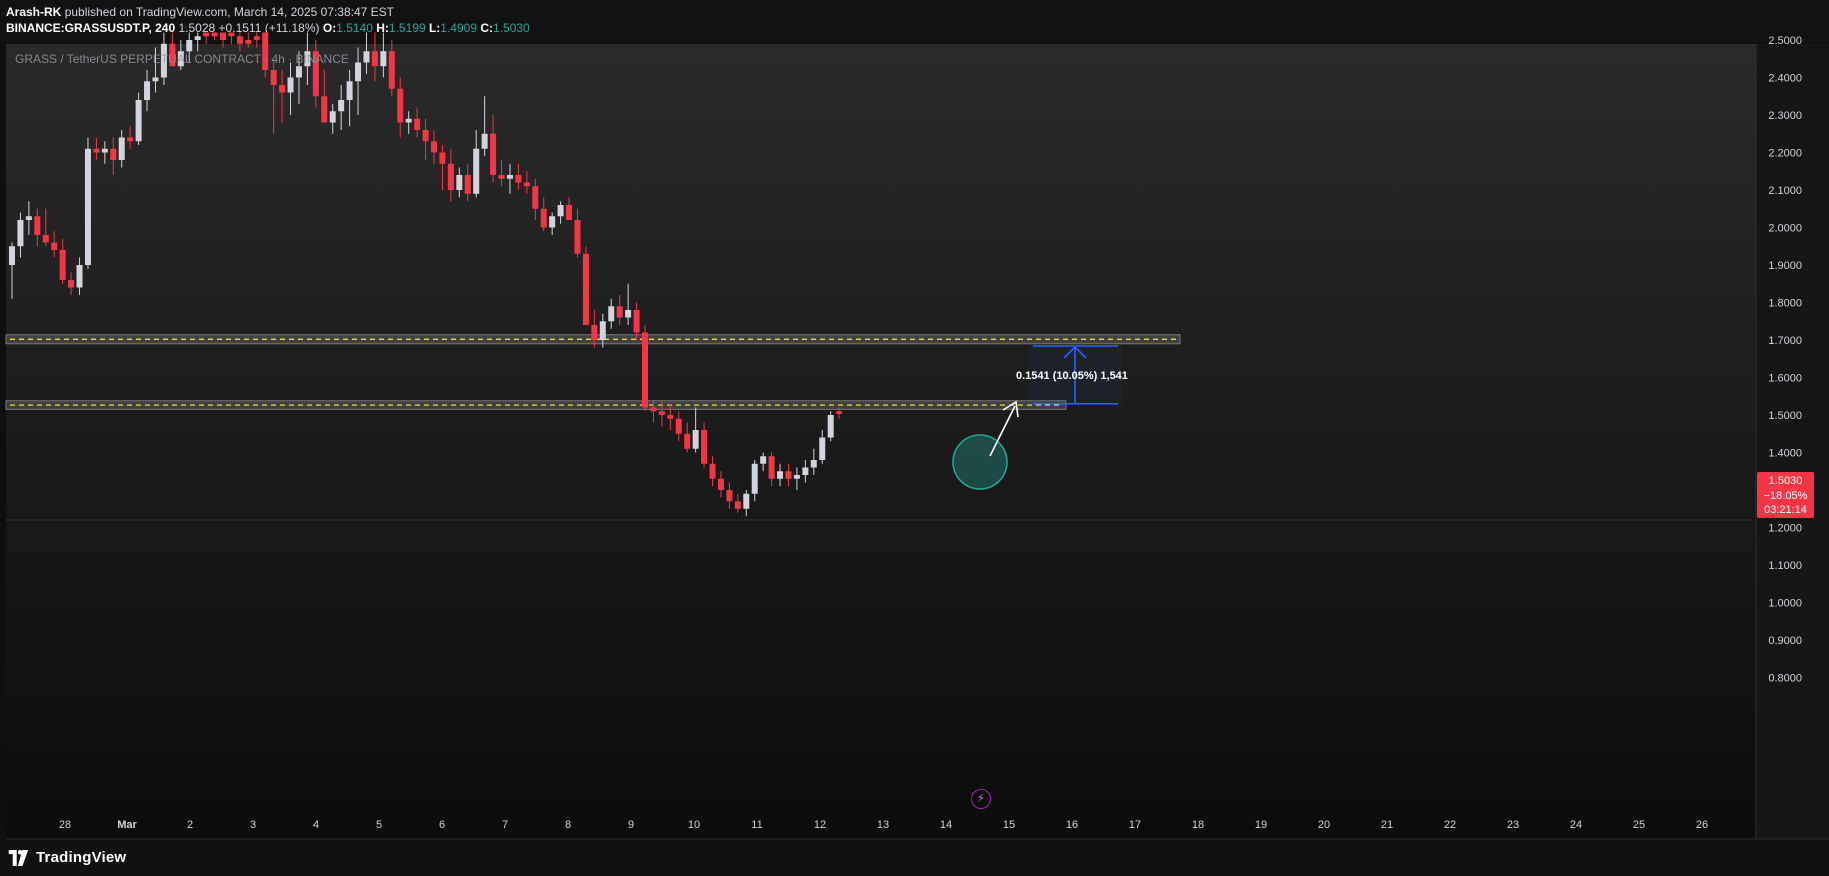 The image size is (1829, 876). I want to click on x-tick-label: 11, so click(756, 825).